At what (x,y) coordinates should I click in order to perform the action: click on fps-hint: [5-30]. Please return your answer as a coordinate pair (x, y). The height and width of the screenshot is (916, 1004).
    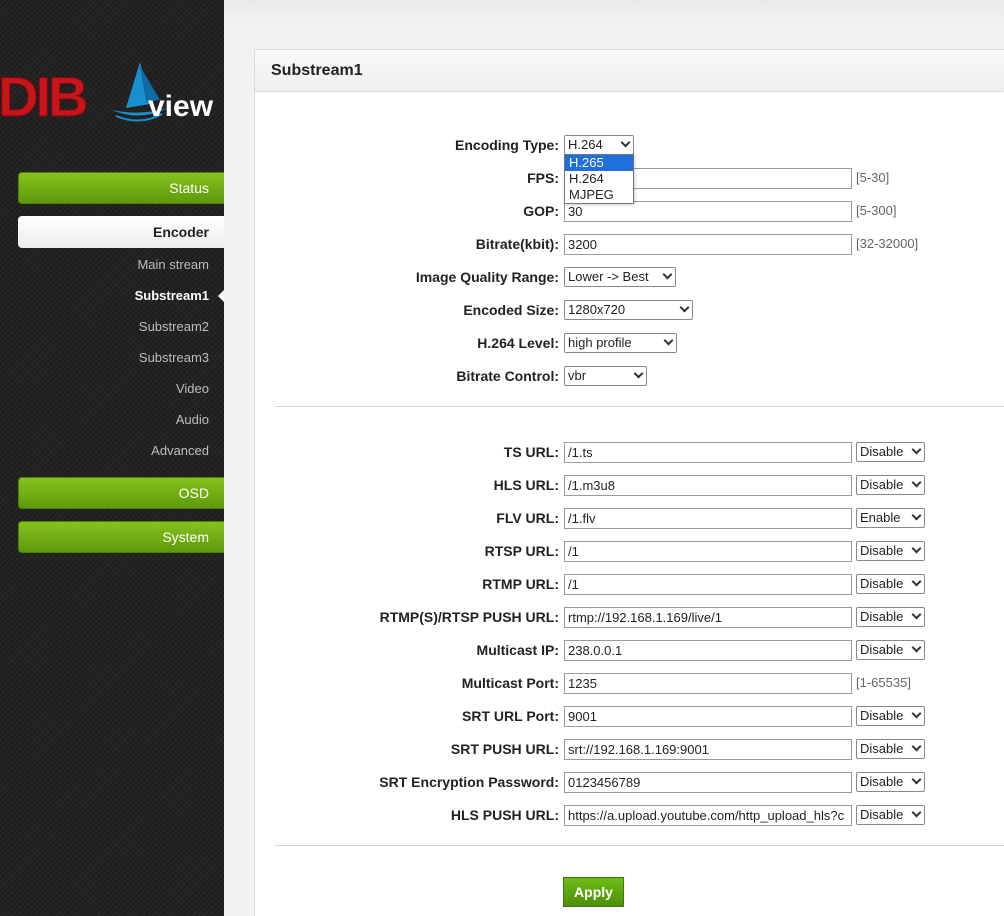
    Looking at the image, I should click on (873, 177).